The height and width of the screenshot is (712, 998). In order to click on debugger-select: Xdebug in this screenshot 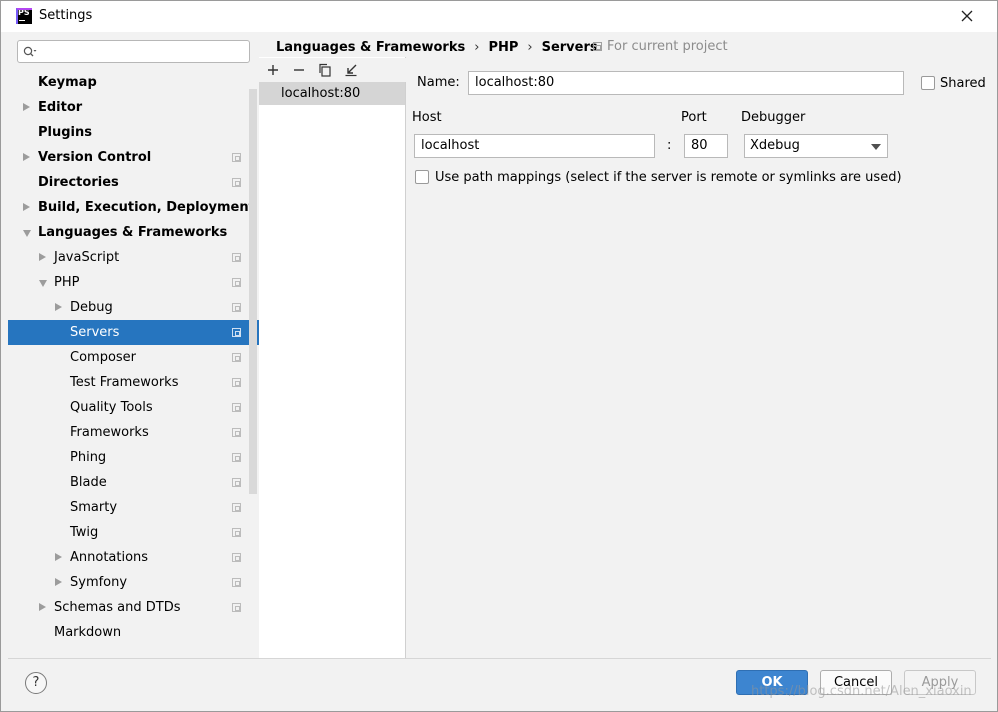, I will do `click(816, 146)`.